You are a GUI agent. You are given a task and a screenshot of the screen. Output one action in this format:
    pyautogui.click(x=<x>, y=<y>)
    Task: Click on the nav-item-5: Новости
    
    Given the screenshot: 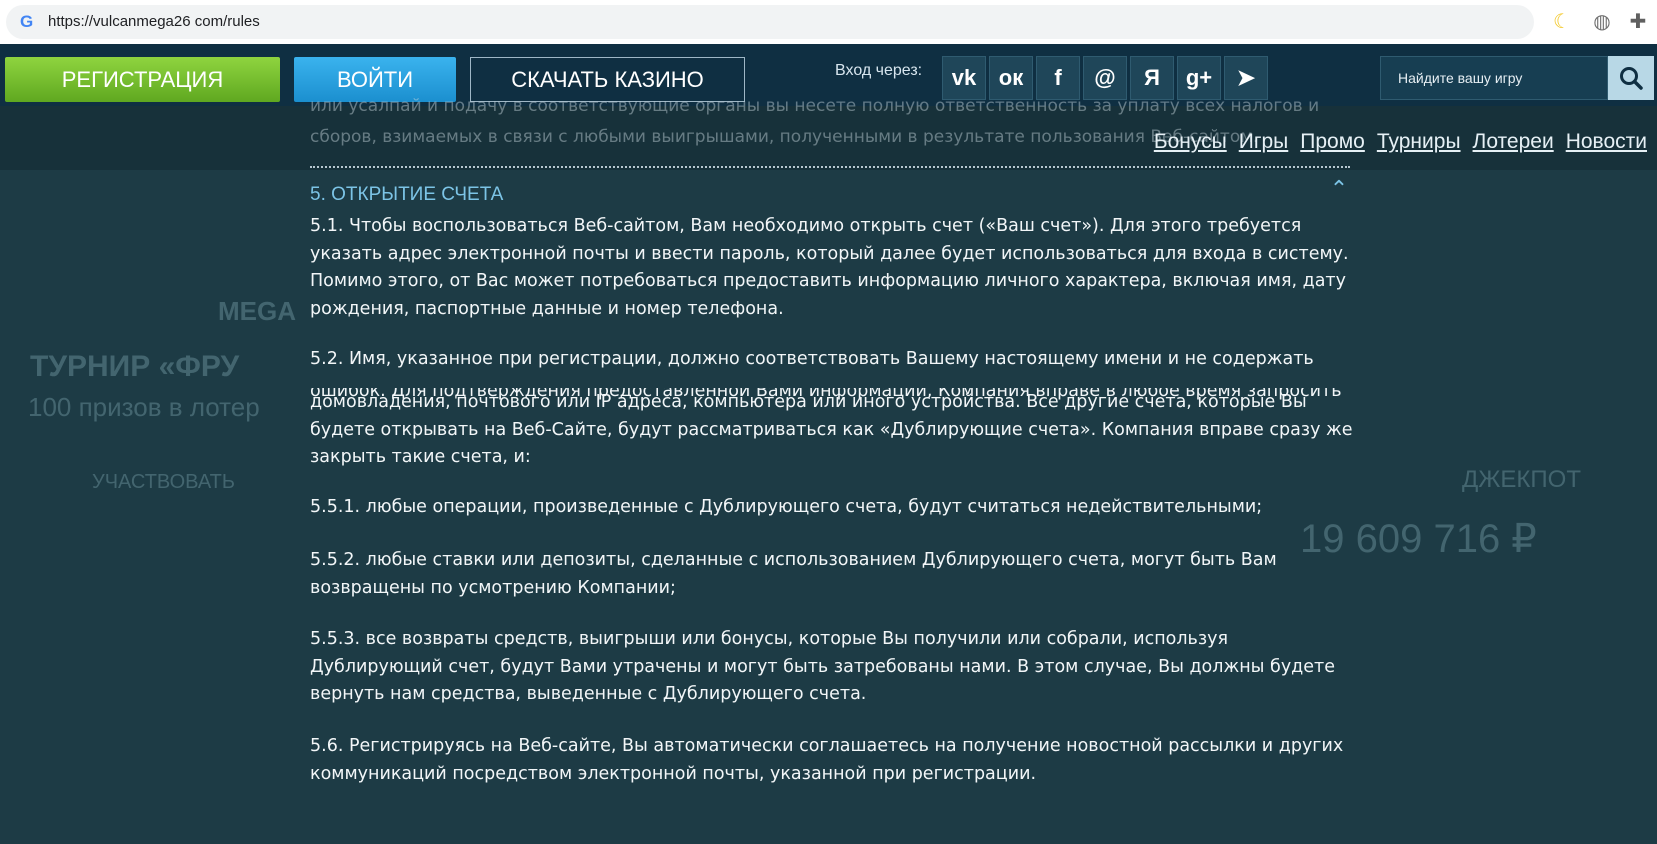 What is the action you would take?
    pyautogui.click(x=1606, y=141)
    